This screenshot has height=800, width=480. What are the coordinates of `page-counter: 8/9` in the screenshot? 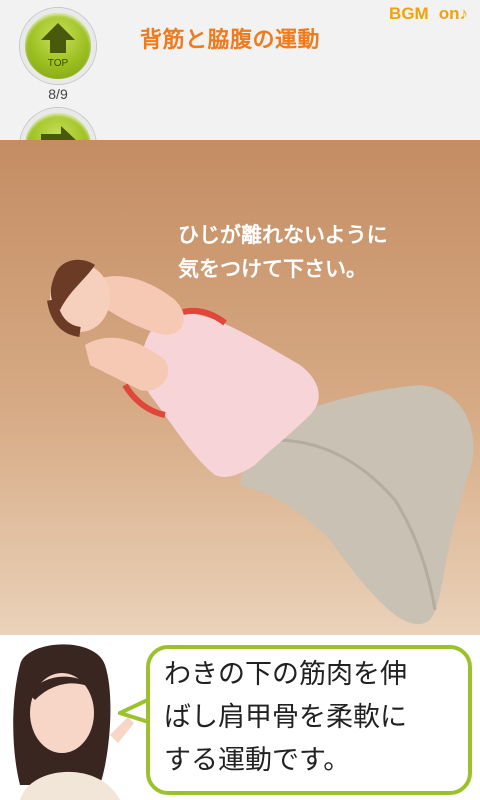 It's located at (58, 94).